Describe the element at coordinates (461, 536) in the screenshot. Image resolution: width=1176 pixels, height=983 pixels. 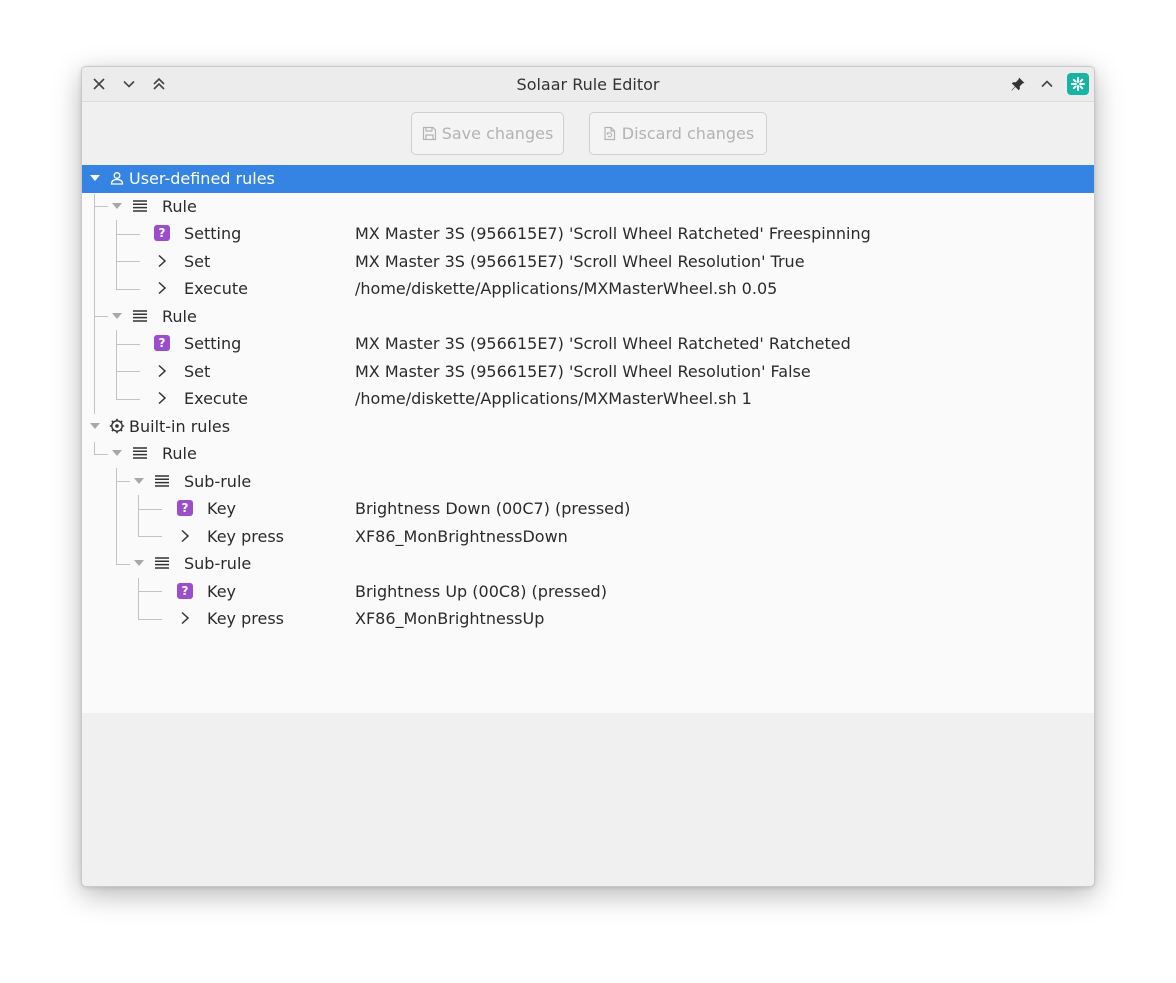
I see `tree-value: XF86_MonBrightnessDown` at that location.